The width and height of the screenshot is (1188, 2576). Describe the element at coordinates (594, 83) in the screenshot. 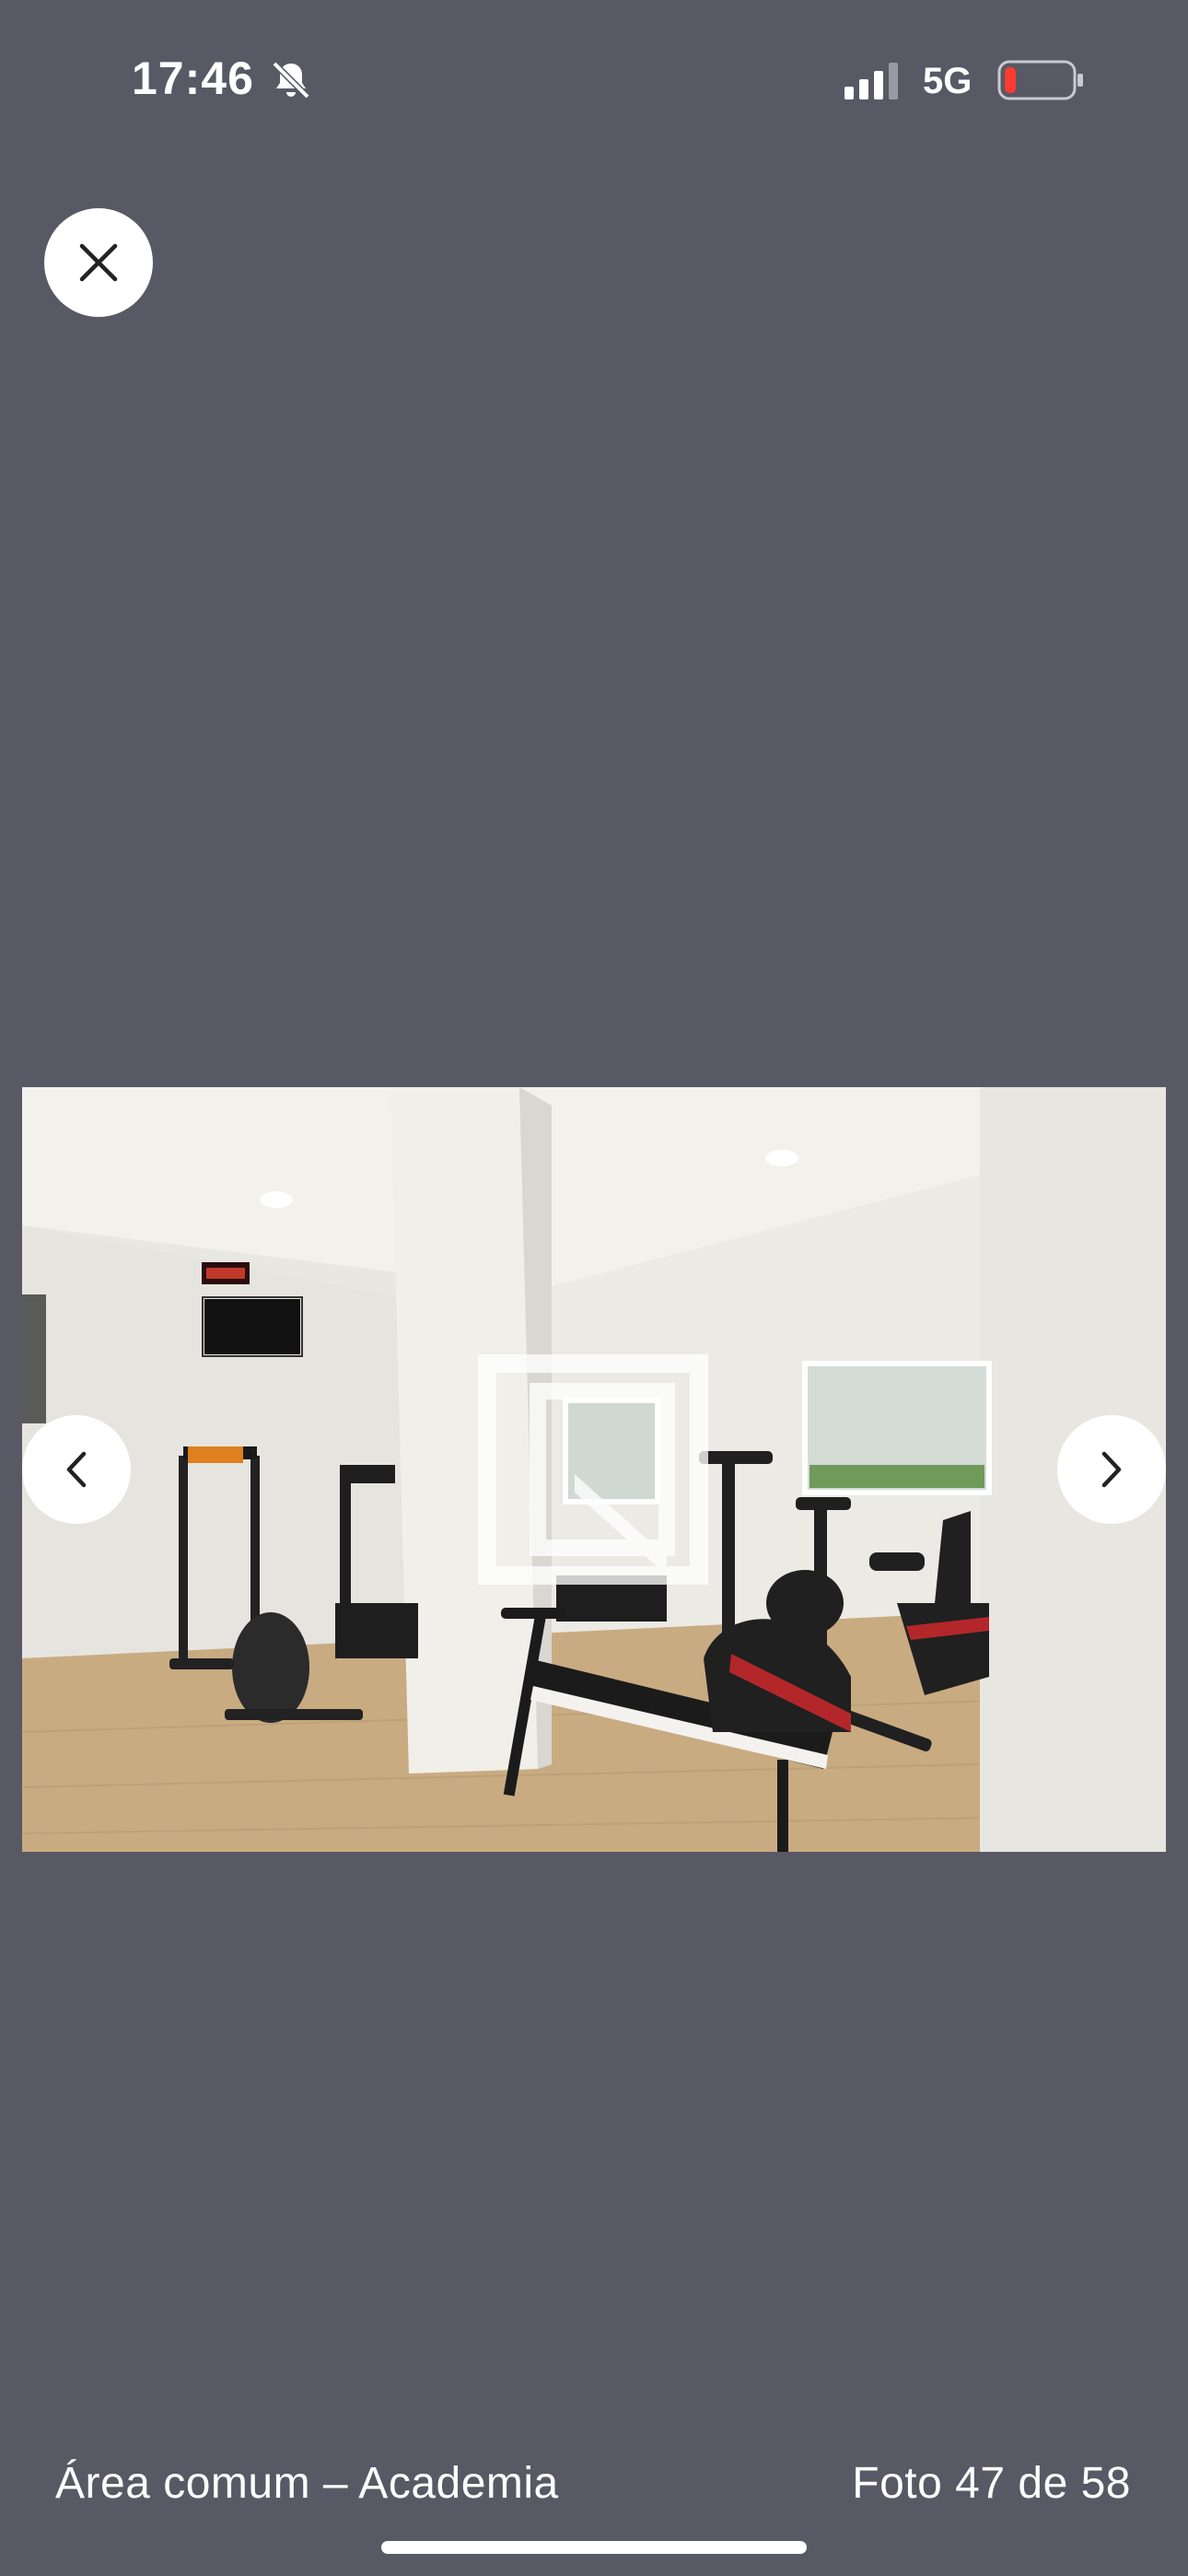

I see `status-bar: 17:46 5G` at that location.